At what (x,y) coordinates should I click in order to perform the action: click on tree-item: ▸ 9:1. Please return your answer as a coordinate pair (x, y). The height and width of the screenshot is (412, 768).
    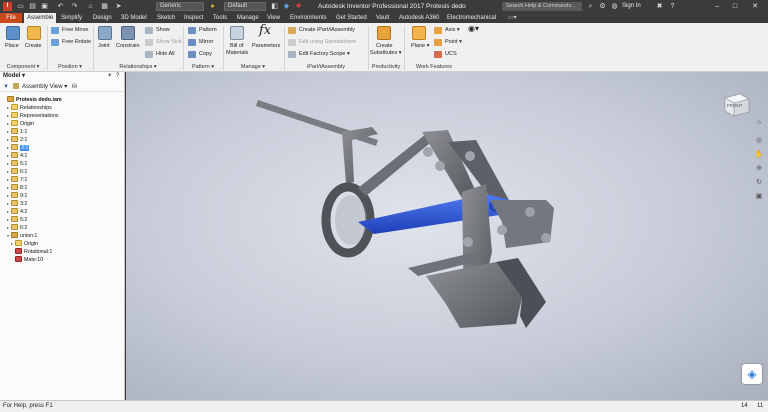
    Looking at the image, I should click on (17, 196).